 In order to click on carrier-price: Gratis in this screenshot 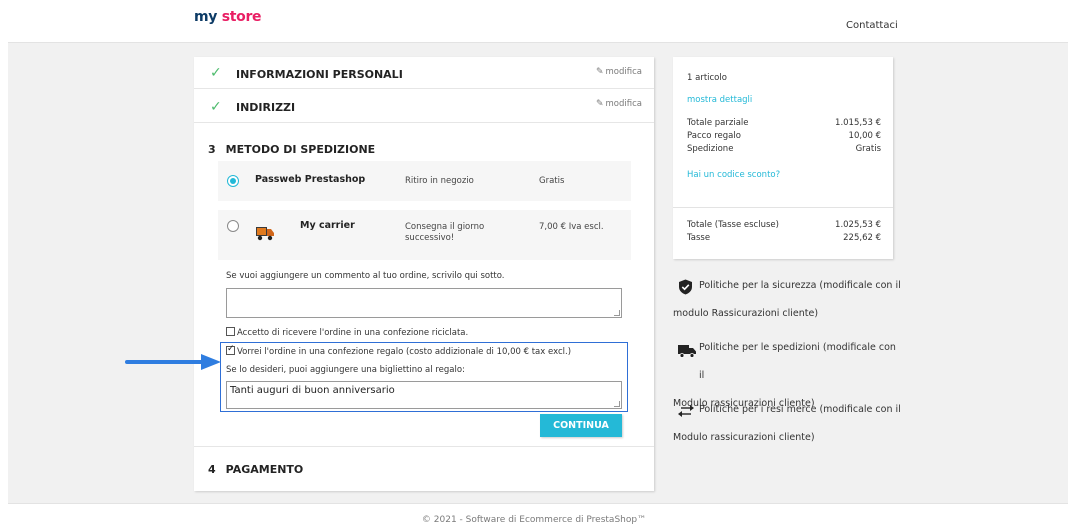, I will do `click(552, 181)`.